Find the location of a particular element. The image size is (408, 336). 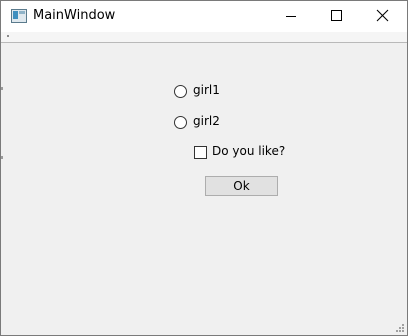

resize-grip is located at coordinates (400, 328).